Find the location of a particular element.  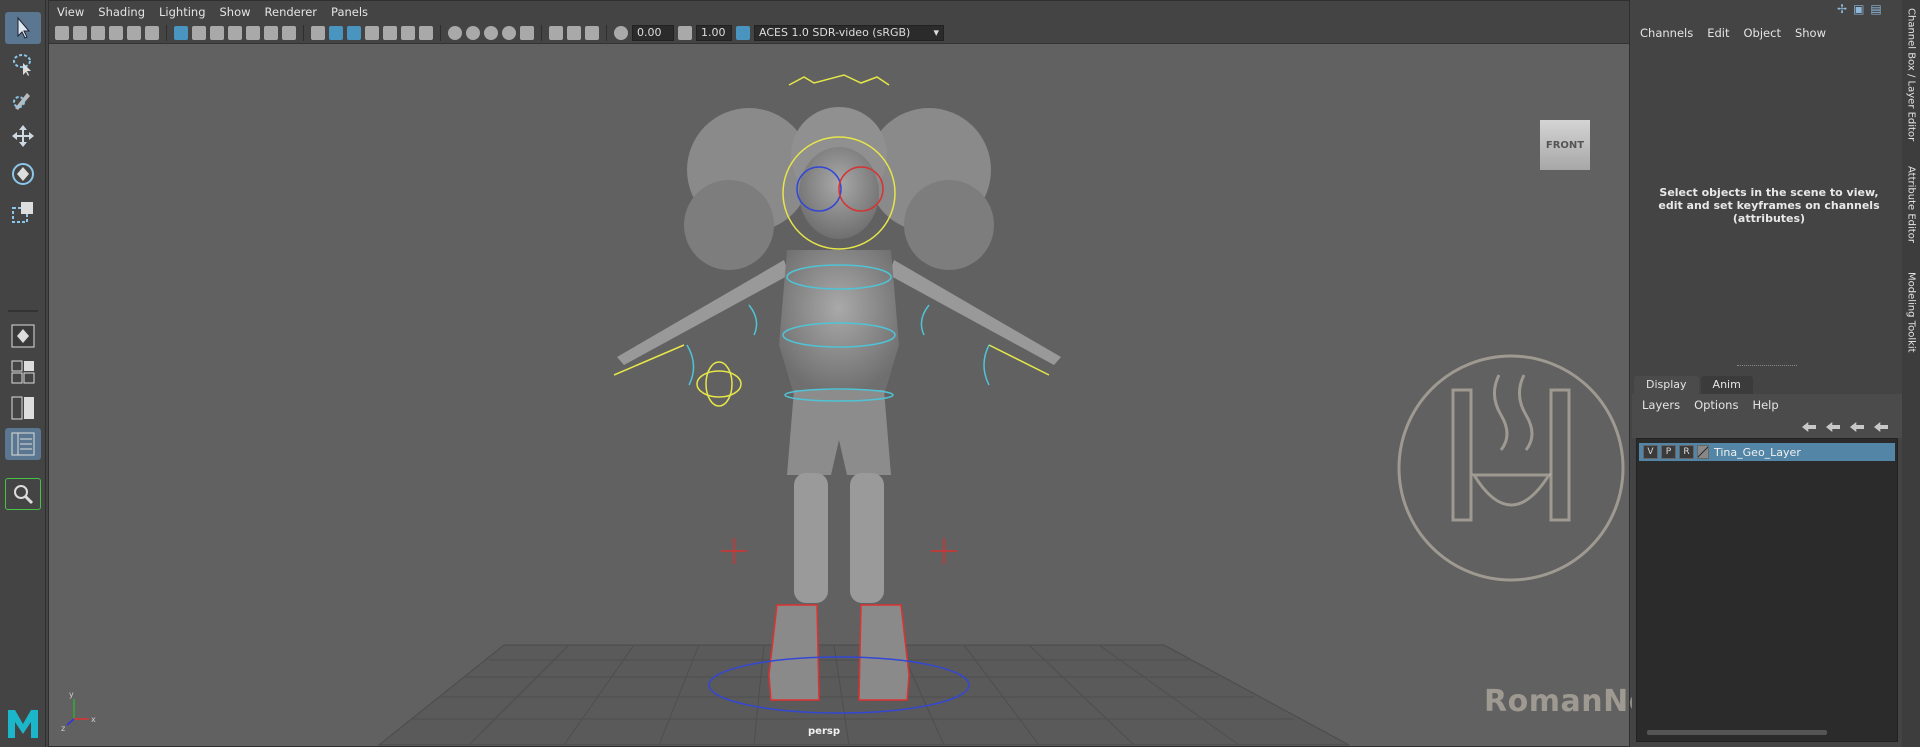

depth-of-field-icon is located at coordinates (509, 32).